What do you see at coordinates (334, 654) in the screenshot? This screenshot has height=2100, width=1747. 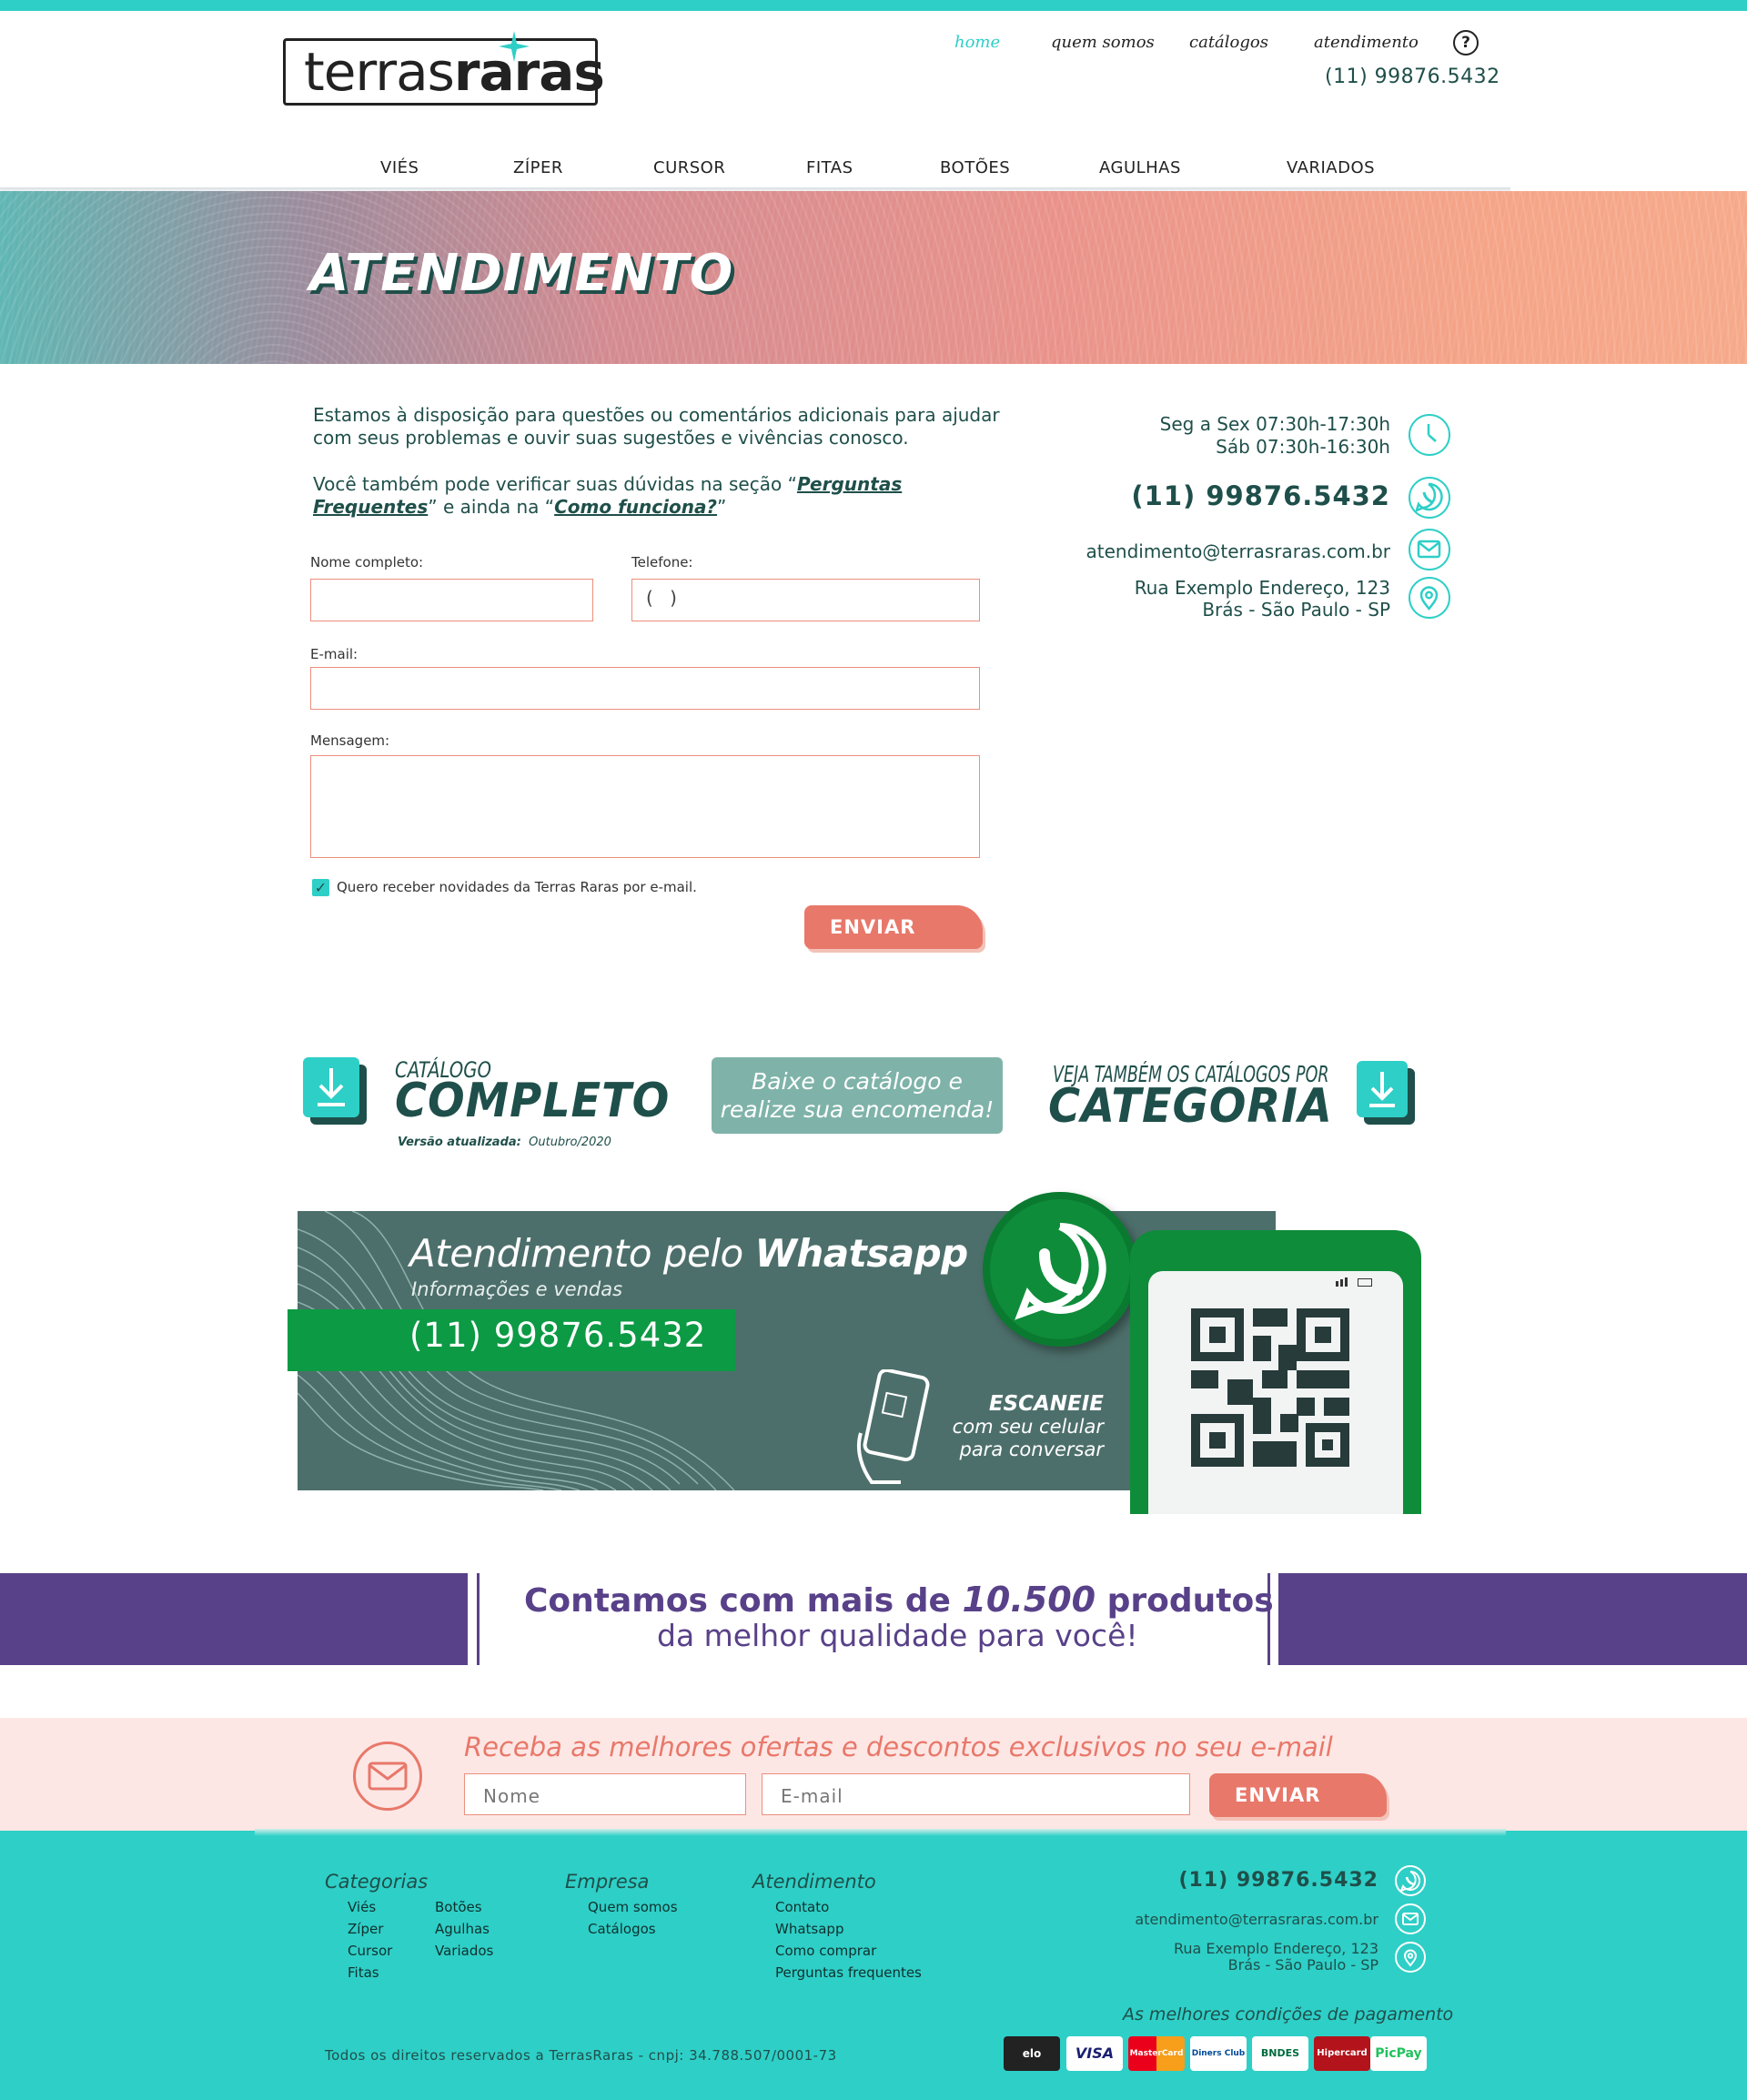 I see `email-label: E-mail:` at bounding box center [334, 654].